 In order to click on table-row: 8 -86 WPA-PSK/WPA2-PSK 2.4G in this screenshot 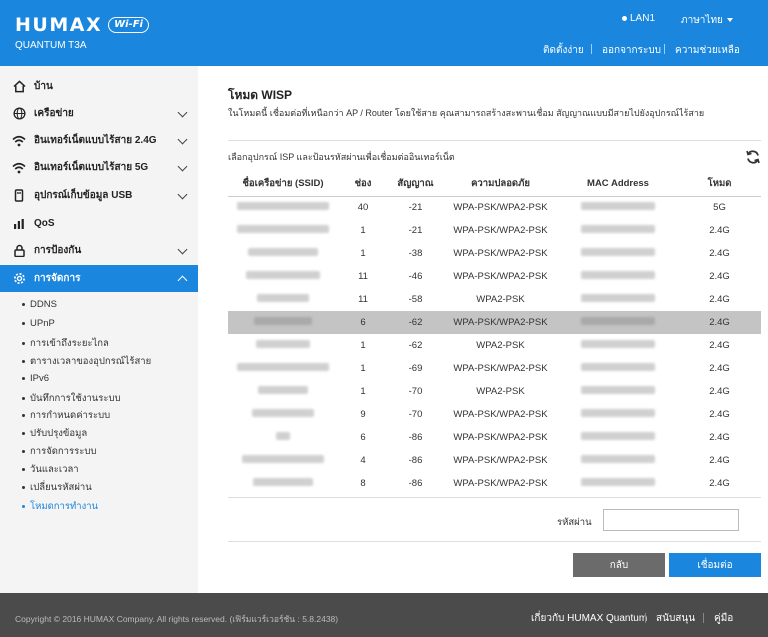, I will do `click(494, 483)`.